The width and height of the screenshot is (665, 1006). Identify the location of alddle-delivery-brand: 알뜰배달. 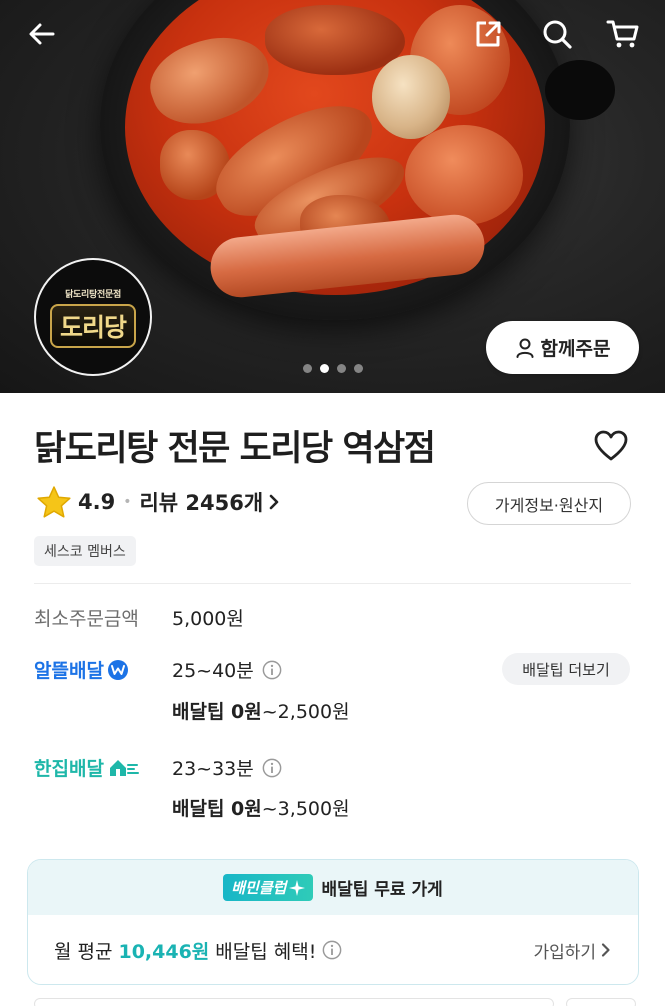
(81, 669).